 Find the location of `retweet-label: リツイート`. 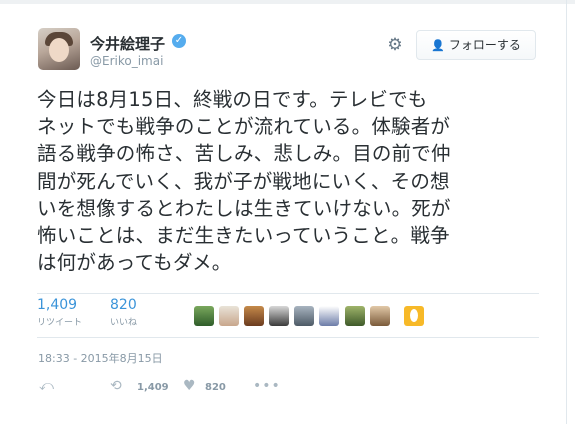

retweet-label: リツイート is located at coordinates (60, 323).